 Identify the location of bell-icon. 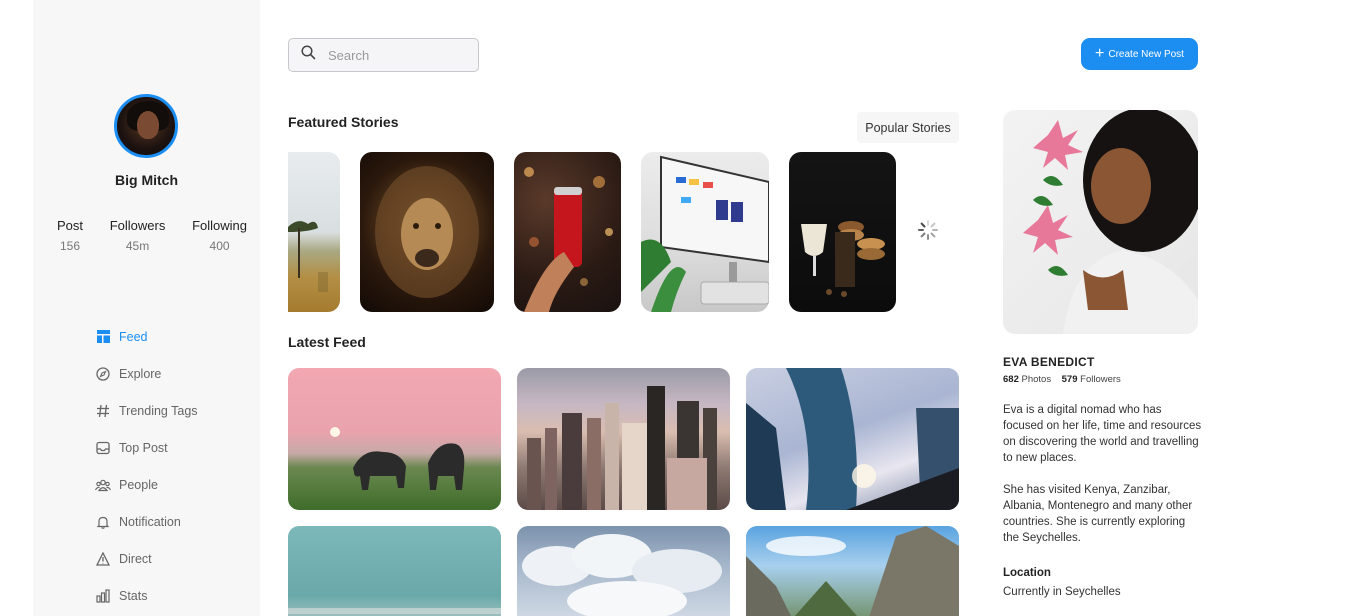
(103, 522).